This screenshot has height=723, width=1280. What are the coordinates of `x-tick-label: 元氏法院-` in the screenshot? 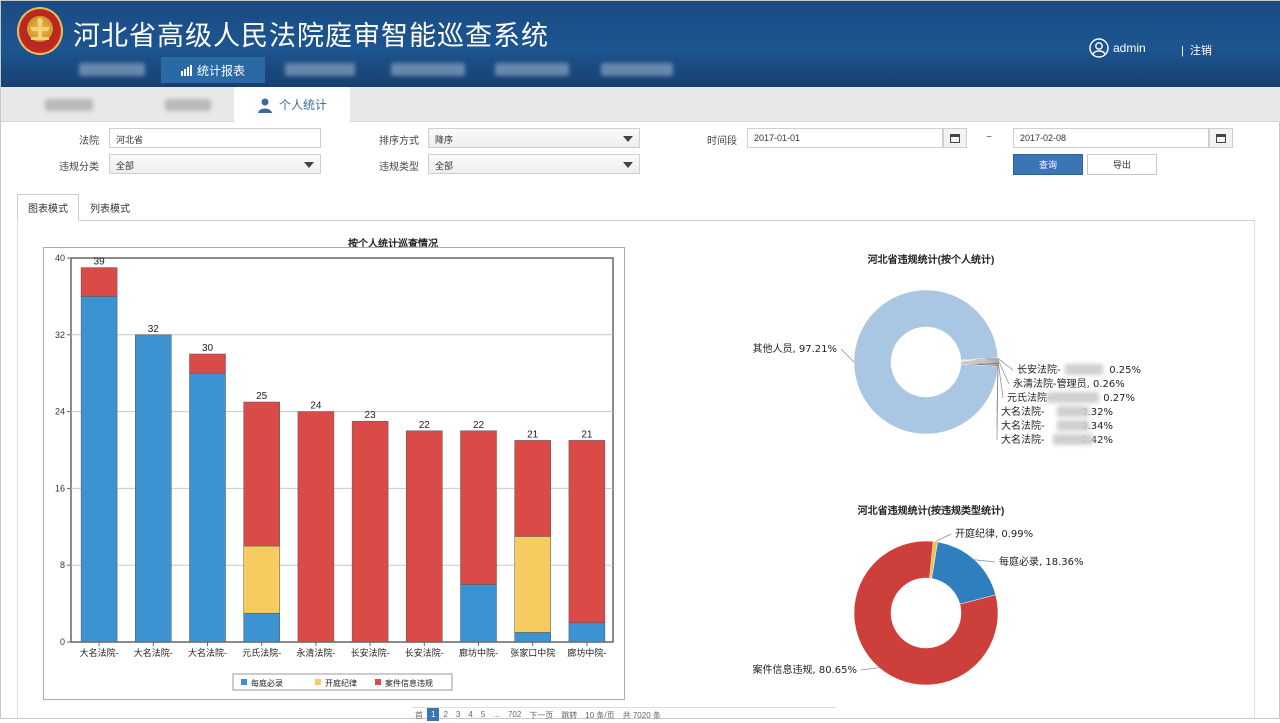 It's located at (261, 652).